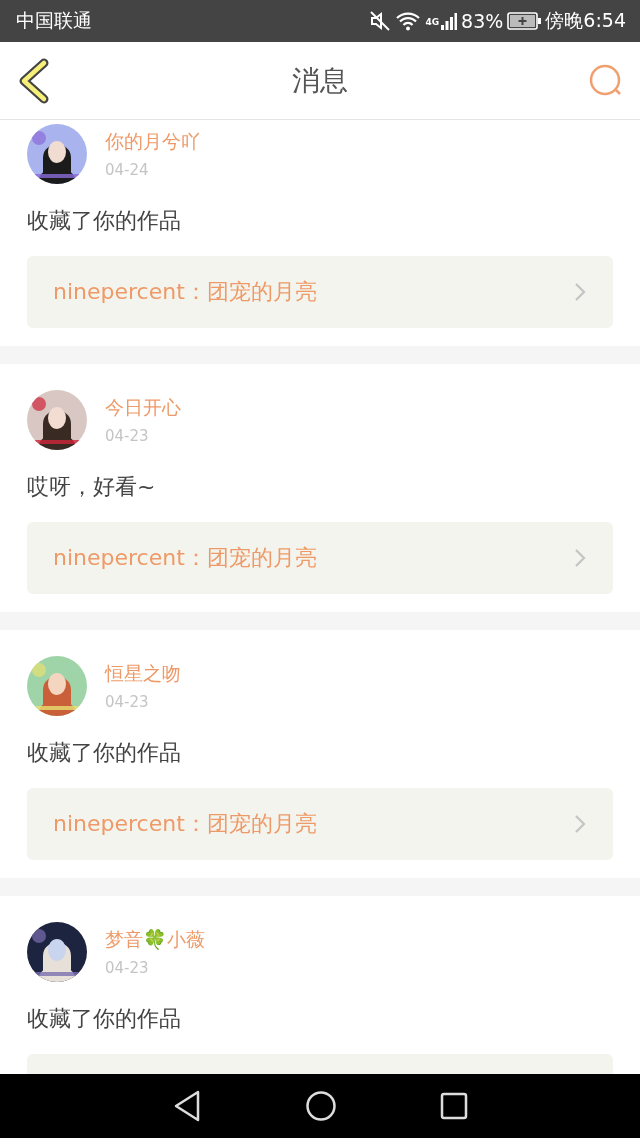 Image resolution: width=640 pixels, height=1138 pixels. Describe the element at coordinates (321, 1106) in the screenshot. I see `home-nav-icon` at that location.